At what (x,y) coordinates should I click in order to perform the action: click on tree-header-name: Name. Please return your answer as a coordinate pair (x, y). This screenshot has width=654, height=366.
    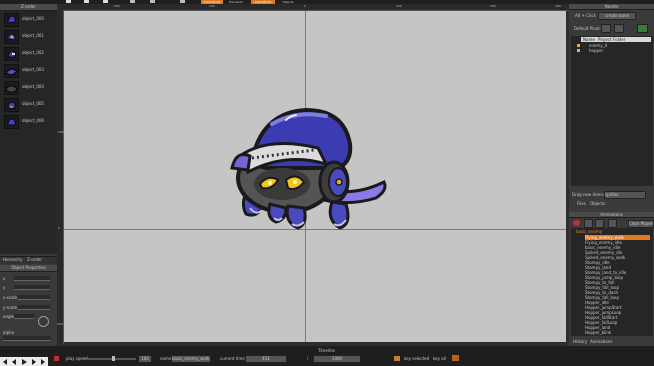
    Looking at the image, I should click on (589, 39).